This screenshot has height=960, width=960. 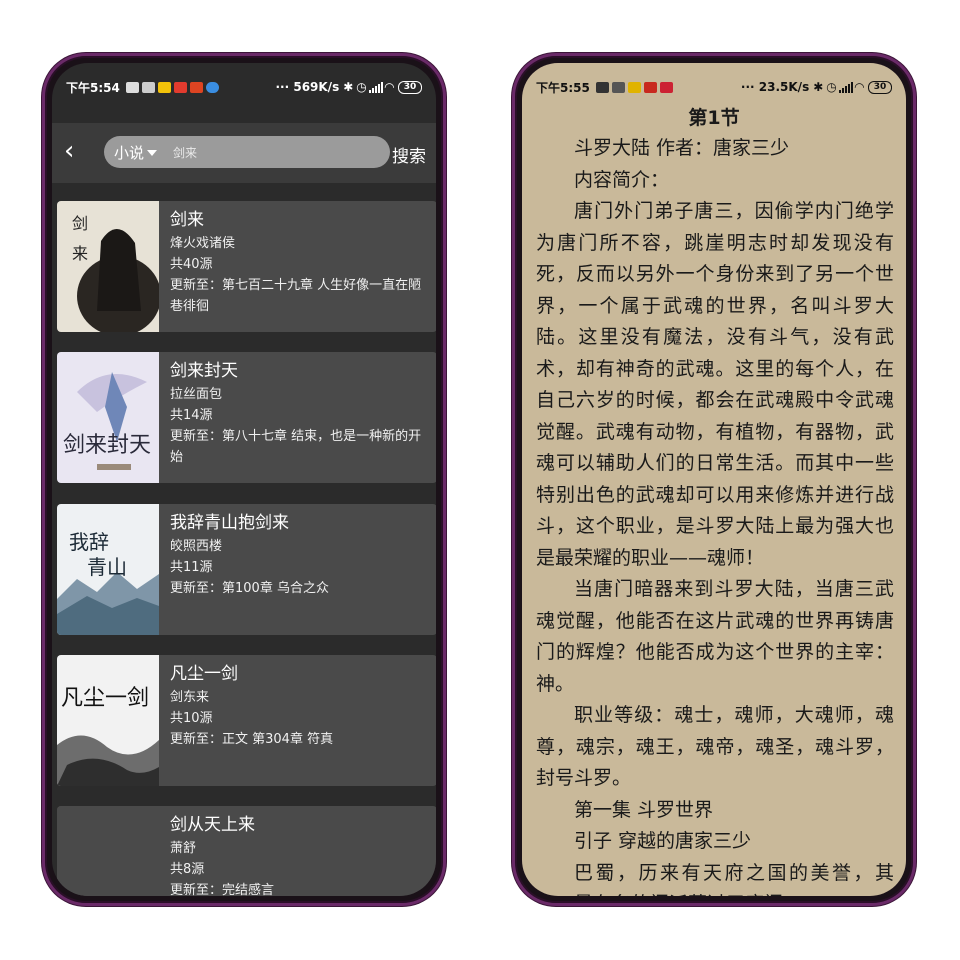 I want to click on content-paragraph: 内容简介：, so click(x=622, y=179).